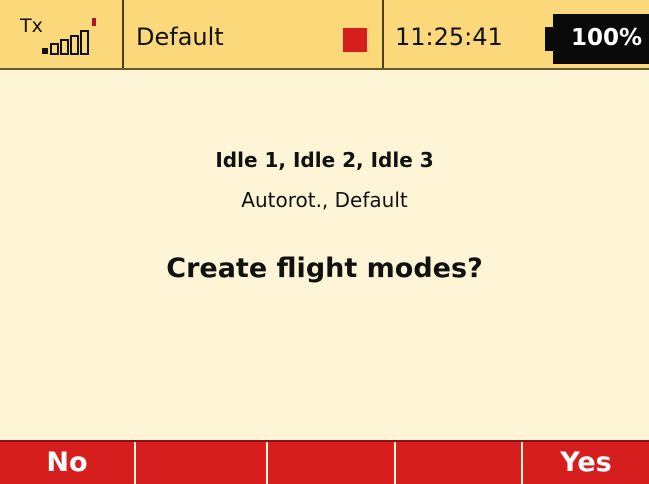 The width and height of the screenshot is (649, 484). What do you see at coordinates (67, 463) in the screenshot?
I see `no-button: No` at bounding box center [67, 463].